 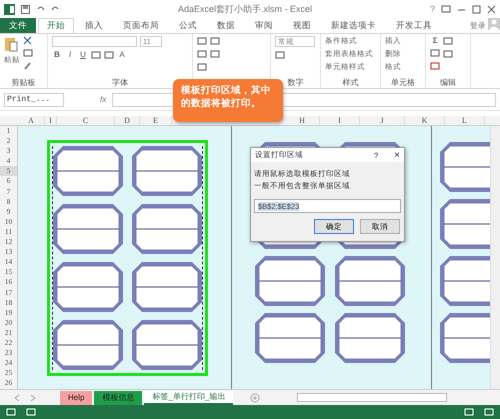 I want to click on horizontal-scrollbar, so click(x=372, y=397).